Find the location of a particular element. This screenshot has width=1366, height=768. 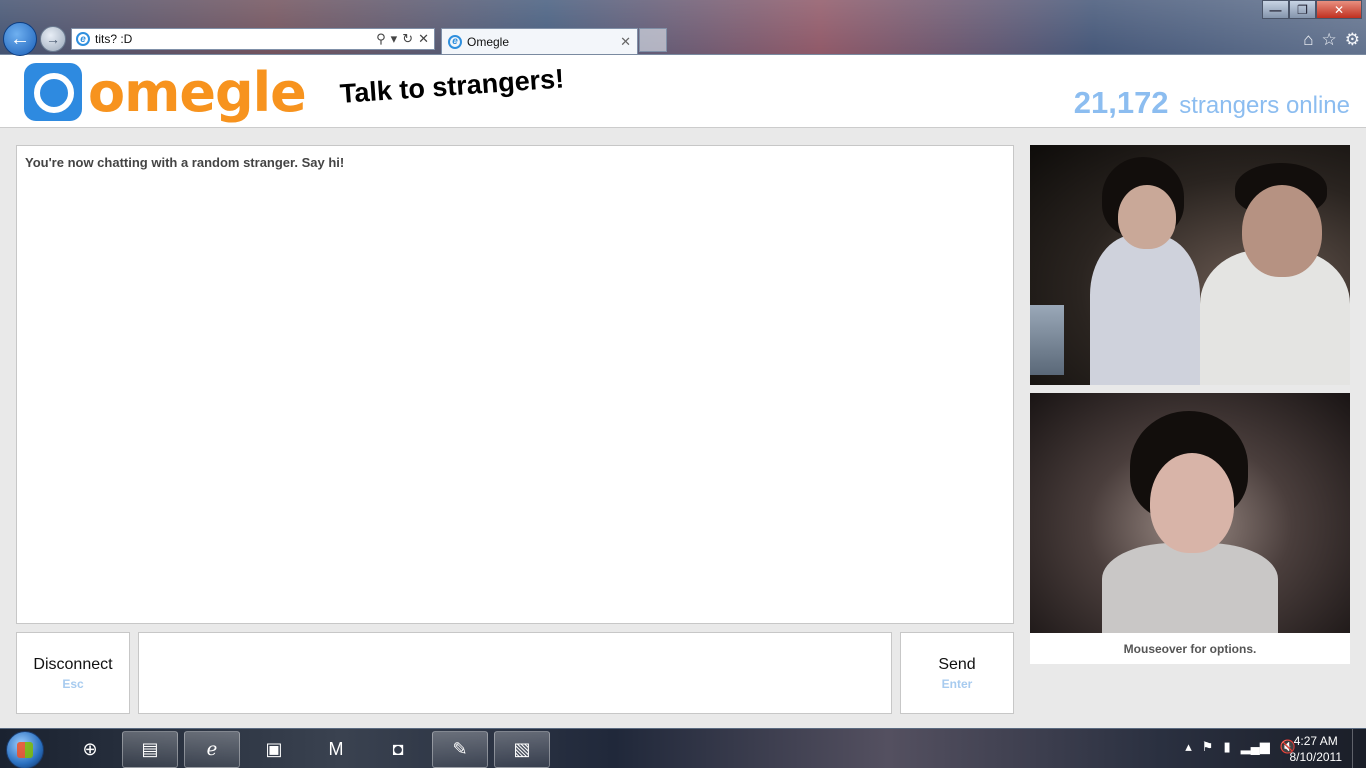

forward-button: → is located at coordinates (53, 39).